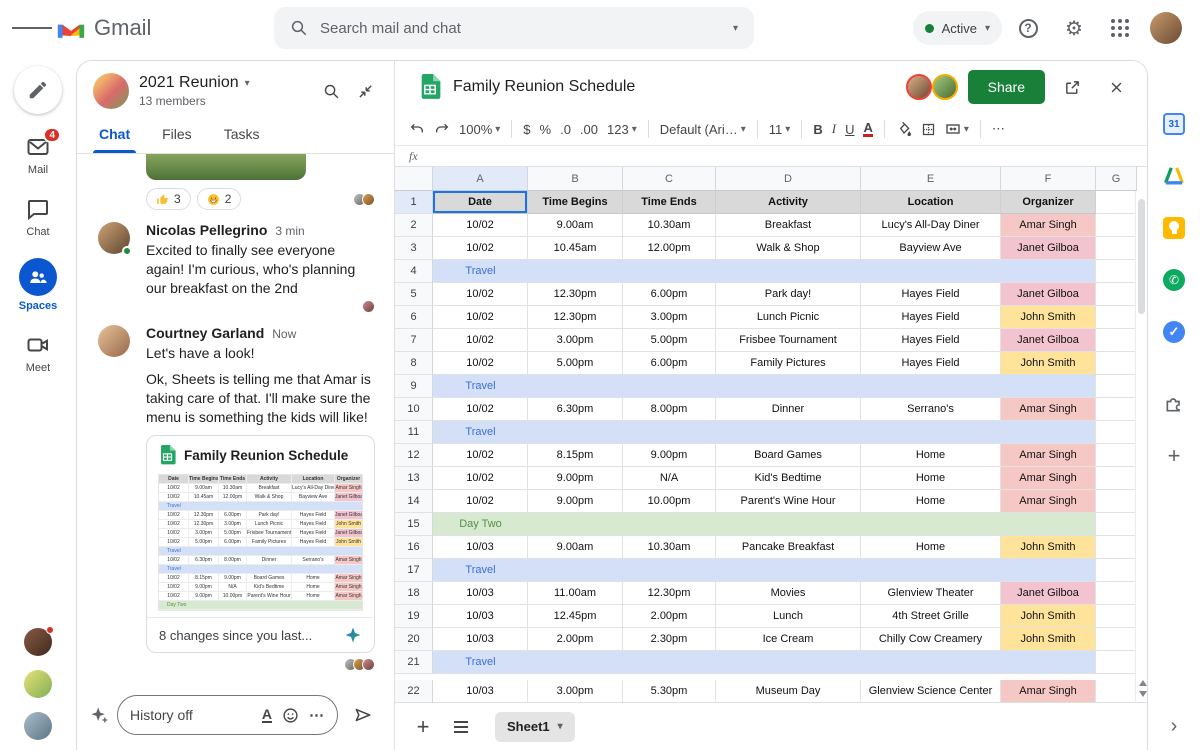  What do you see at coordinates (1048, 593) in the screenshot?
I see `cell-F18: Janet Gilboa` at bounding box center [1048, 593].